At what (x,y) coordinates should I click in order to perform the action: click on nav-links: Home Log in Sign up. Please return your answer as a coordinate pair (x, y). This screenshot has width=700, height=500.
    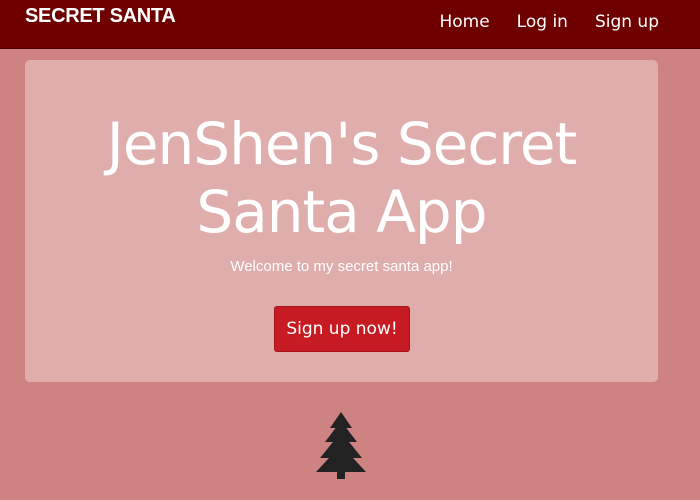
    Looking at the image, I should click on (549, 22).